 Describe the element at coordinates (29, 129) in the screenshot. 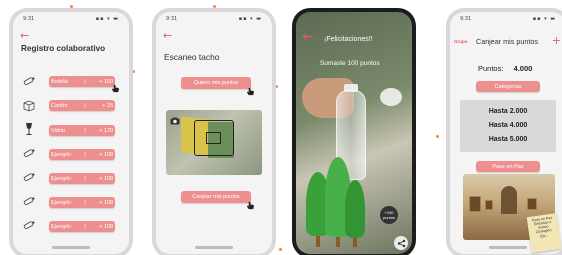

I see `wine-glass-icon` at that location.